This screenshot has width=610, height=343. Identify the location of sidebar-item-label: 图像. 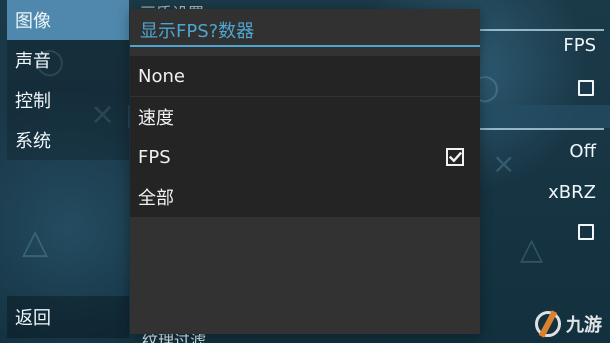
(33, 21).